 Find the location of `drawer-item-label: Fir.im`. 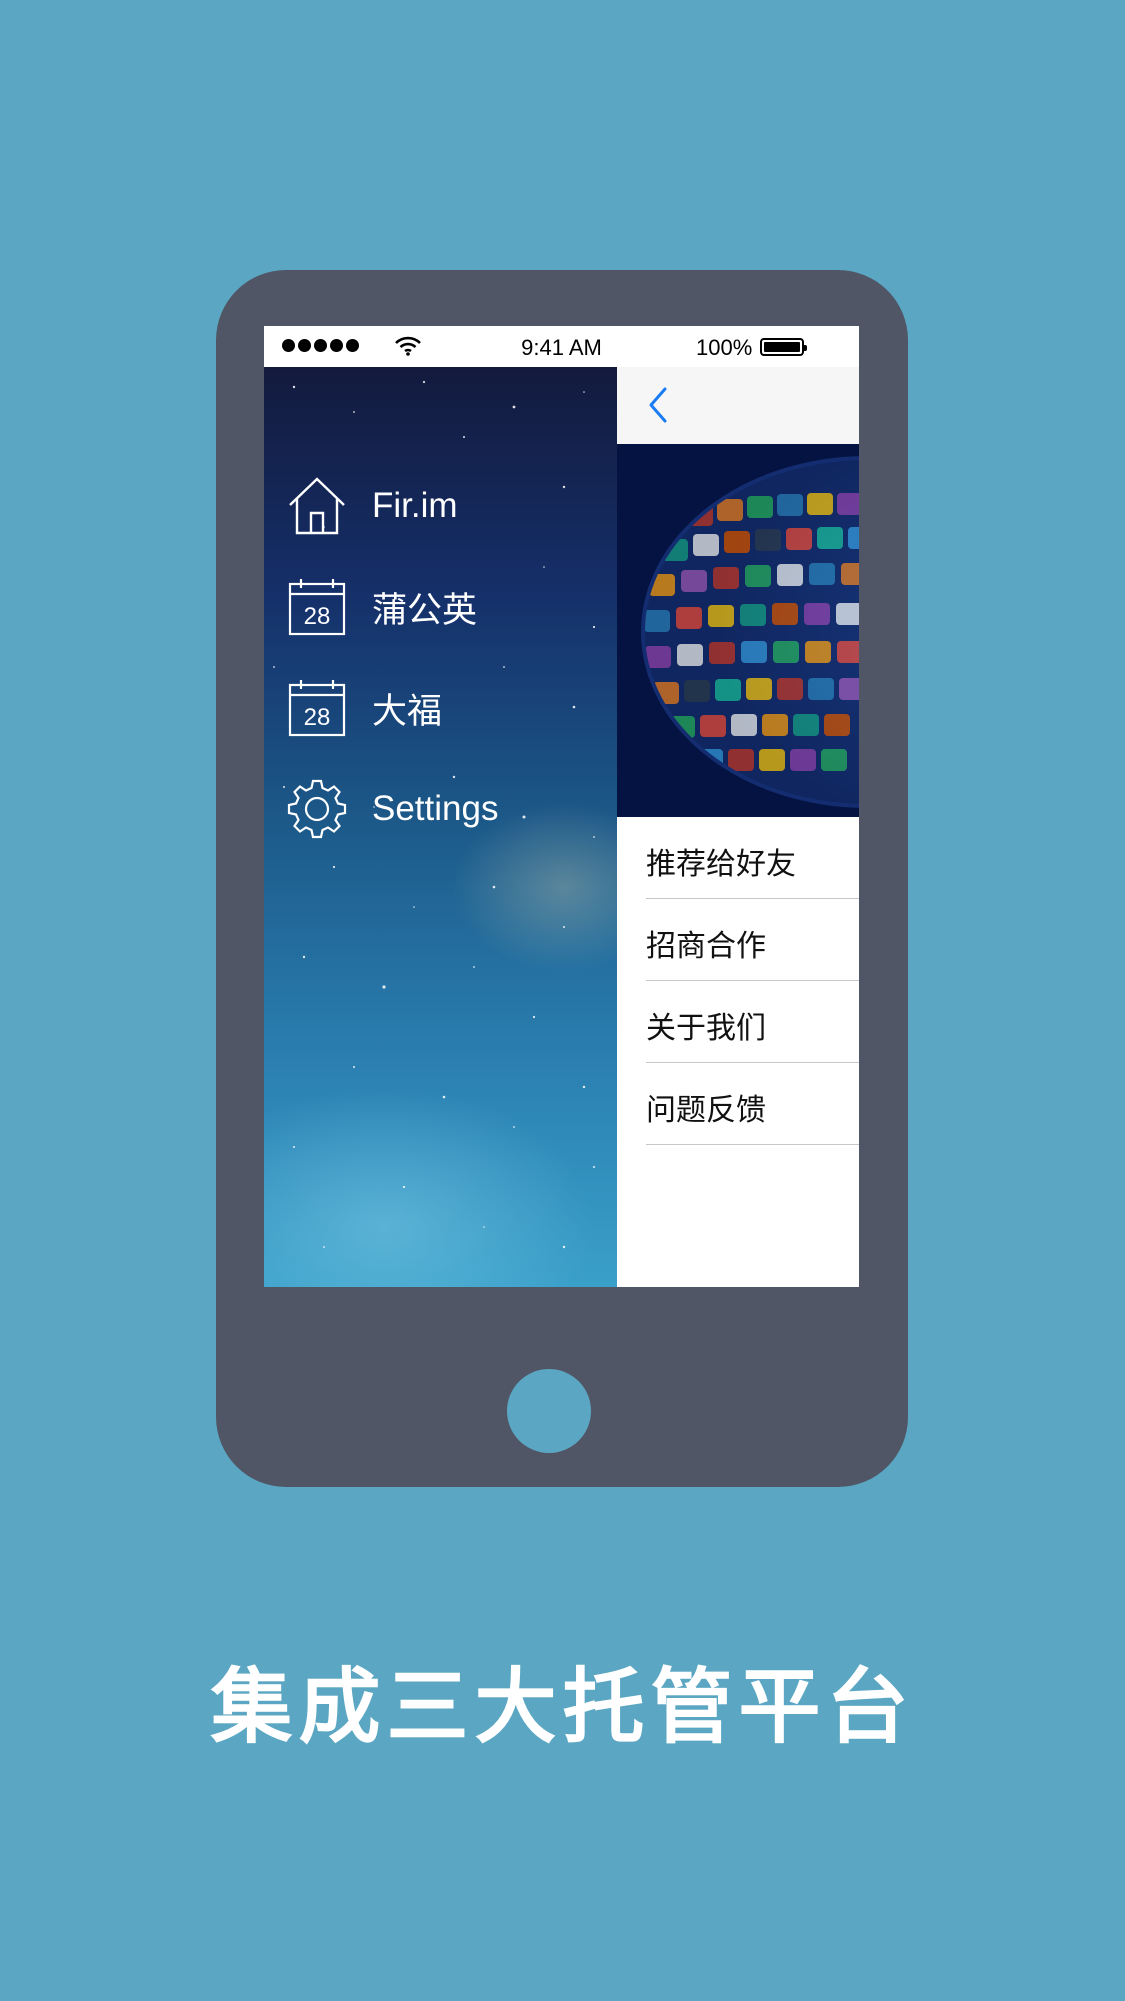

drawer-item-label: Fir.im is located at coordinates (415, 505).